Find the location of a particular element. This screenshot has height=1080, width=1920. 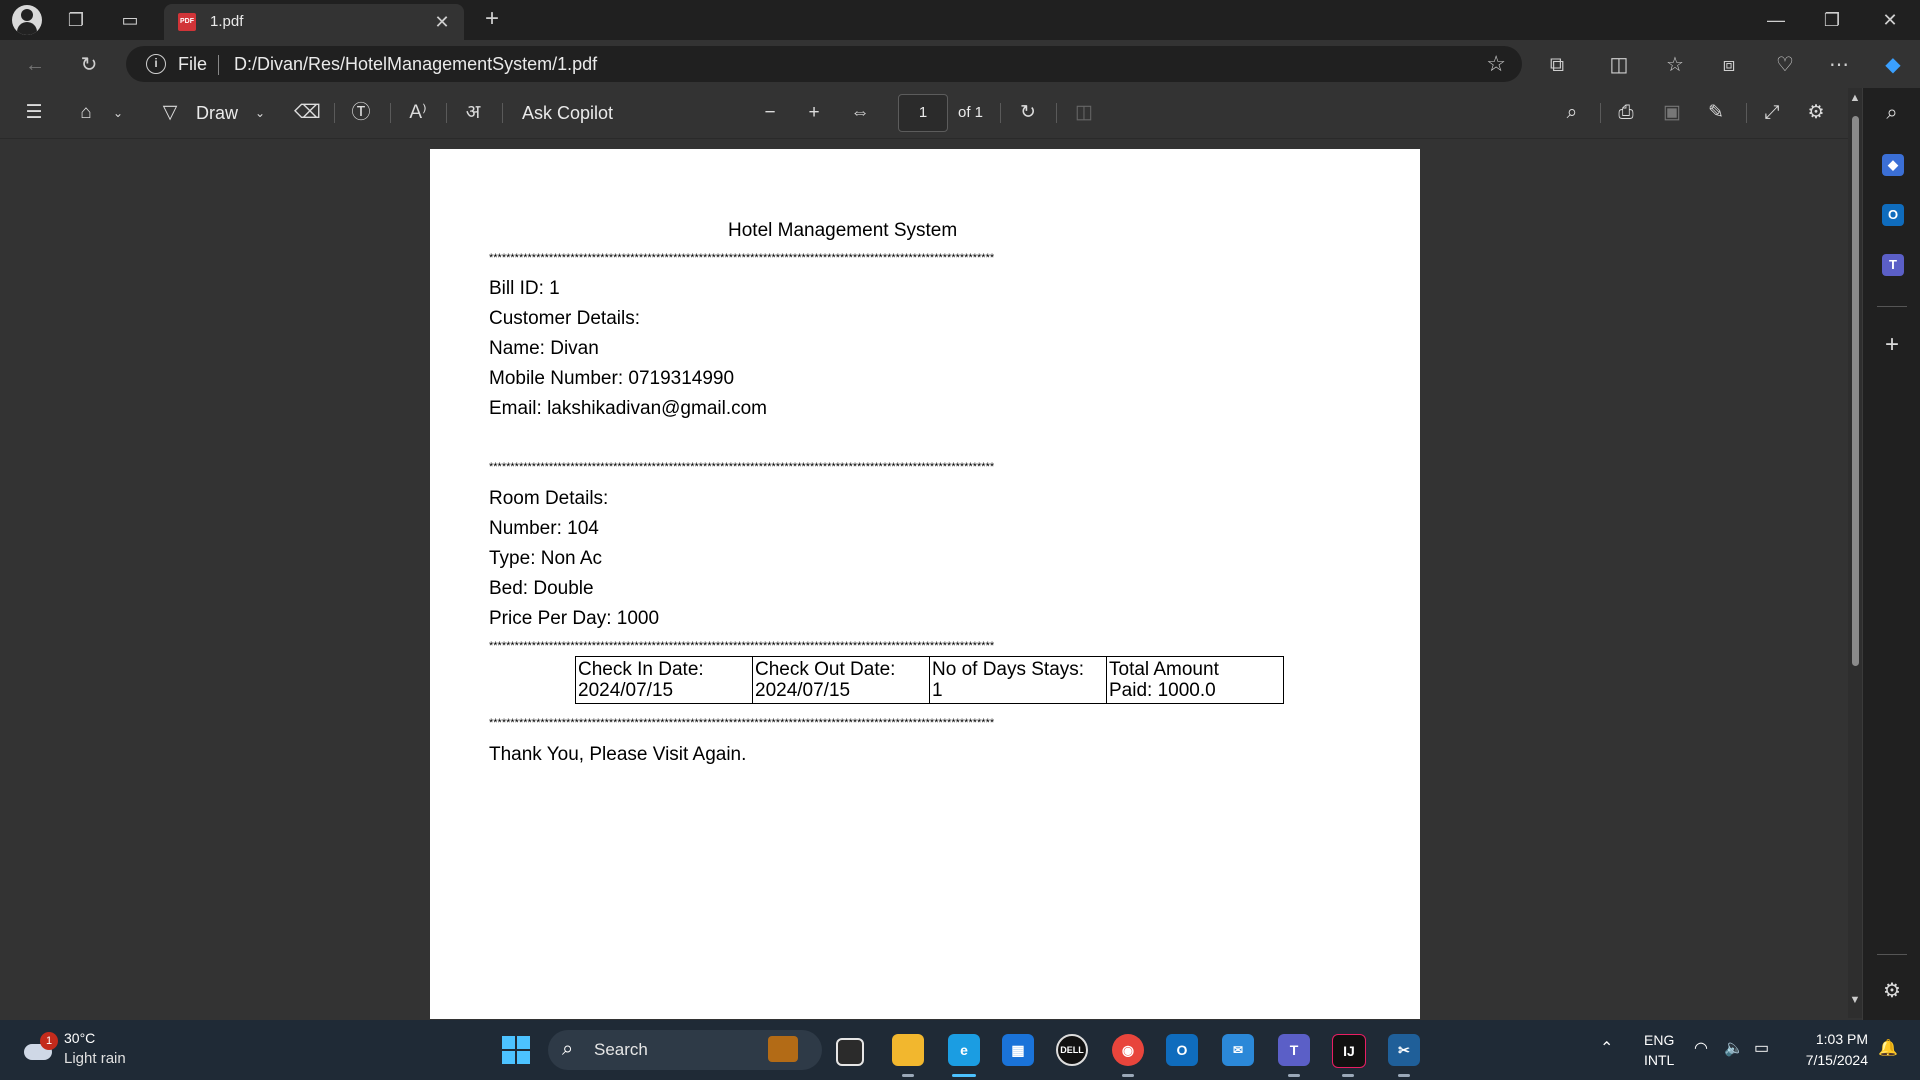

page-number-input: 1 is located at coordinates (923, 113).